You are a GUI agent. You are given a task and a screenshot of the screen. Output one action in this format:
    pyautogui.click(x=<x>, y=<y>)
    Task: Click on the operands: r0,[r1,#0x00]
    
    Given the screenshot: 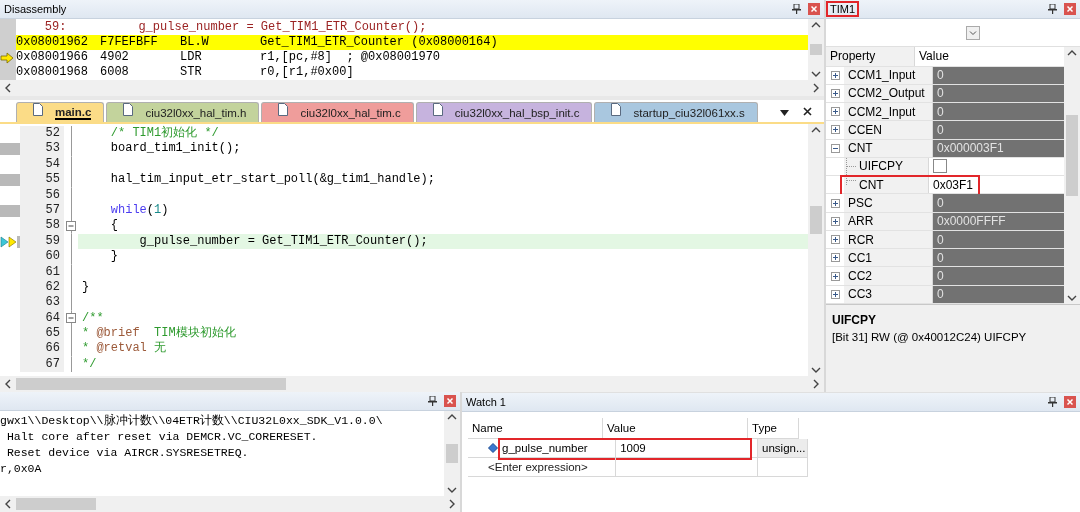 What is the action you would take?
    pyautogui.click(x=307, y=72)
    